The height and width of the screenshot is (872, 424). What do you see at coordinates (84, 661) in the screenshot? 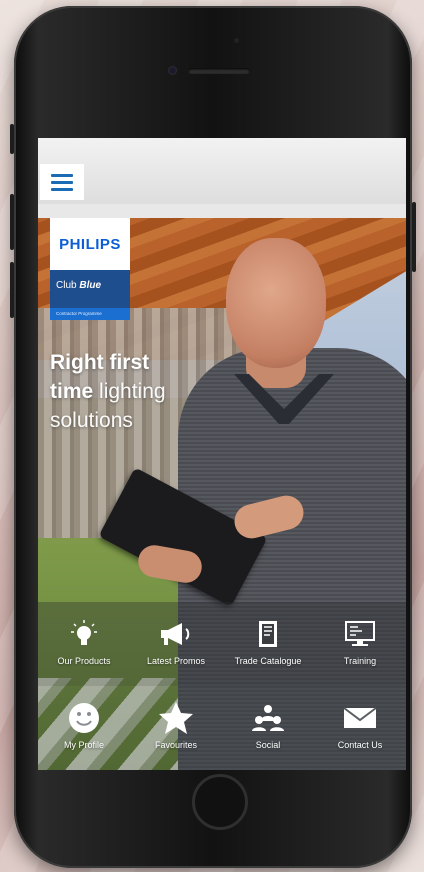
I see `tile-label: Our Products` at bounding box center [84, 661].